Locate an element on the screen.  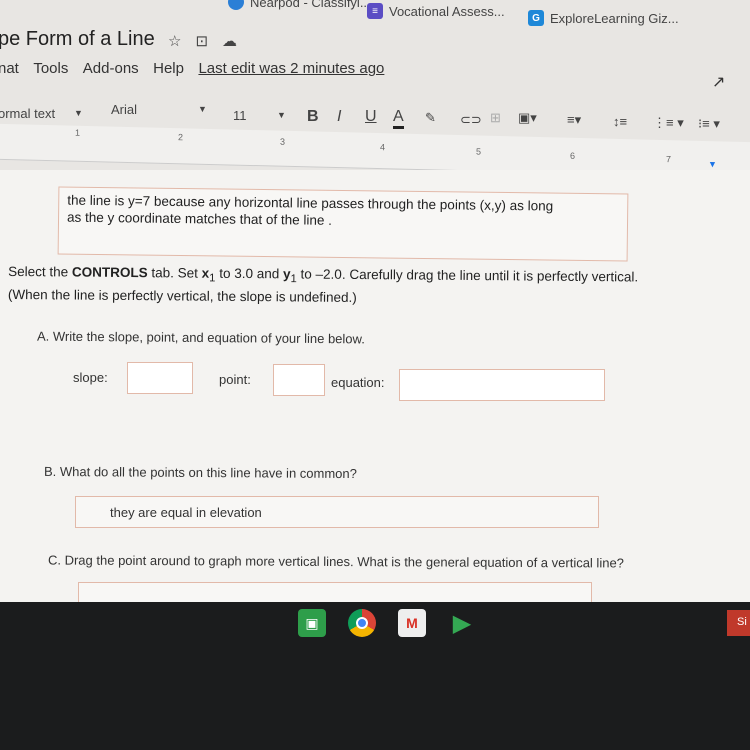
text-color-button: A is located at coordinates (398, 118).